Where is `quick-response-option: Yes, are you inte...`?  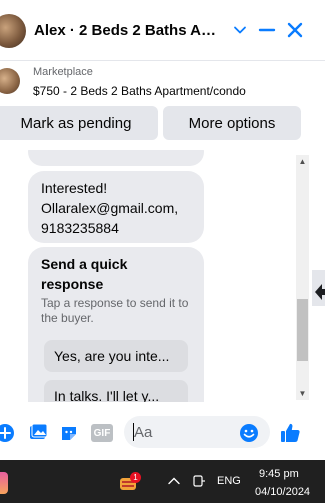 quick-response-option: Yes, are you inte... is located at coordinates (116, 356).